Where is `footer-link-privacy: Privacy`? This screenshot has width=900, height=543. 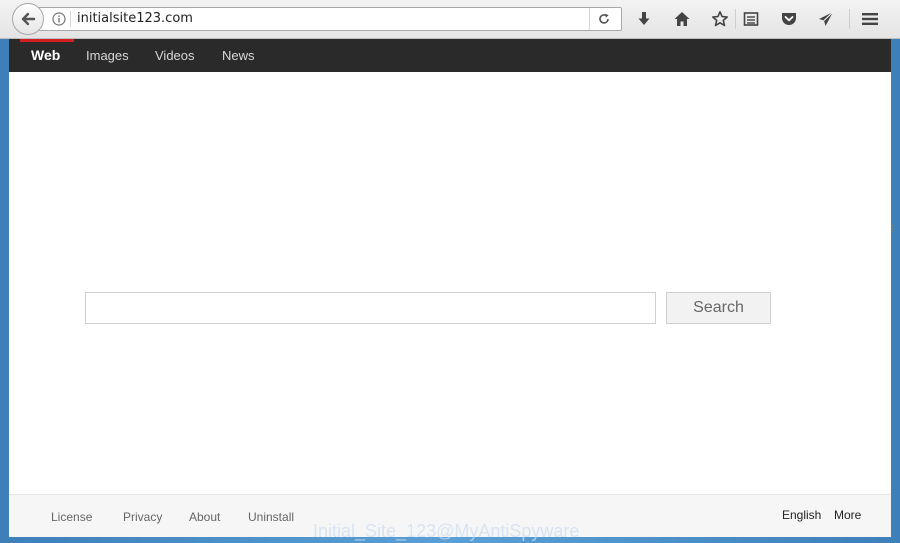
footer-link-privacy: Privacy is located at coordinates (142, 517).